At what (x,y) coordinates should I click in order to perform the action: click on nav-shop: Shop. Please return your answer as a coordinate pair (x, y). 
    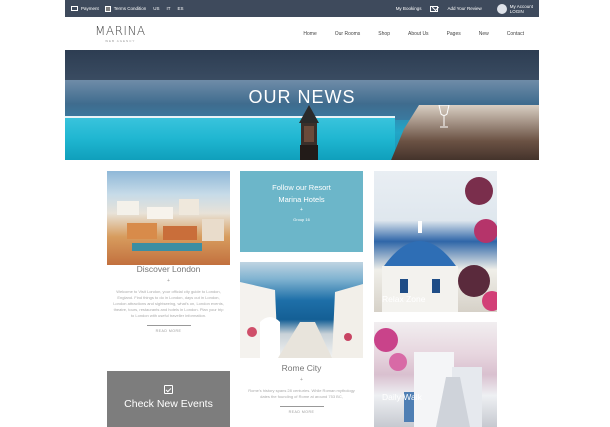
    Looking at the image, I should click on (384, 34).